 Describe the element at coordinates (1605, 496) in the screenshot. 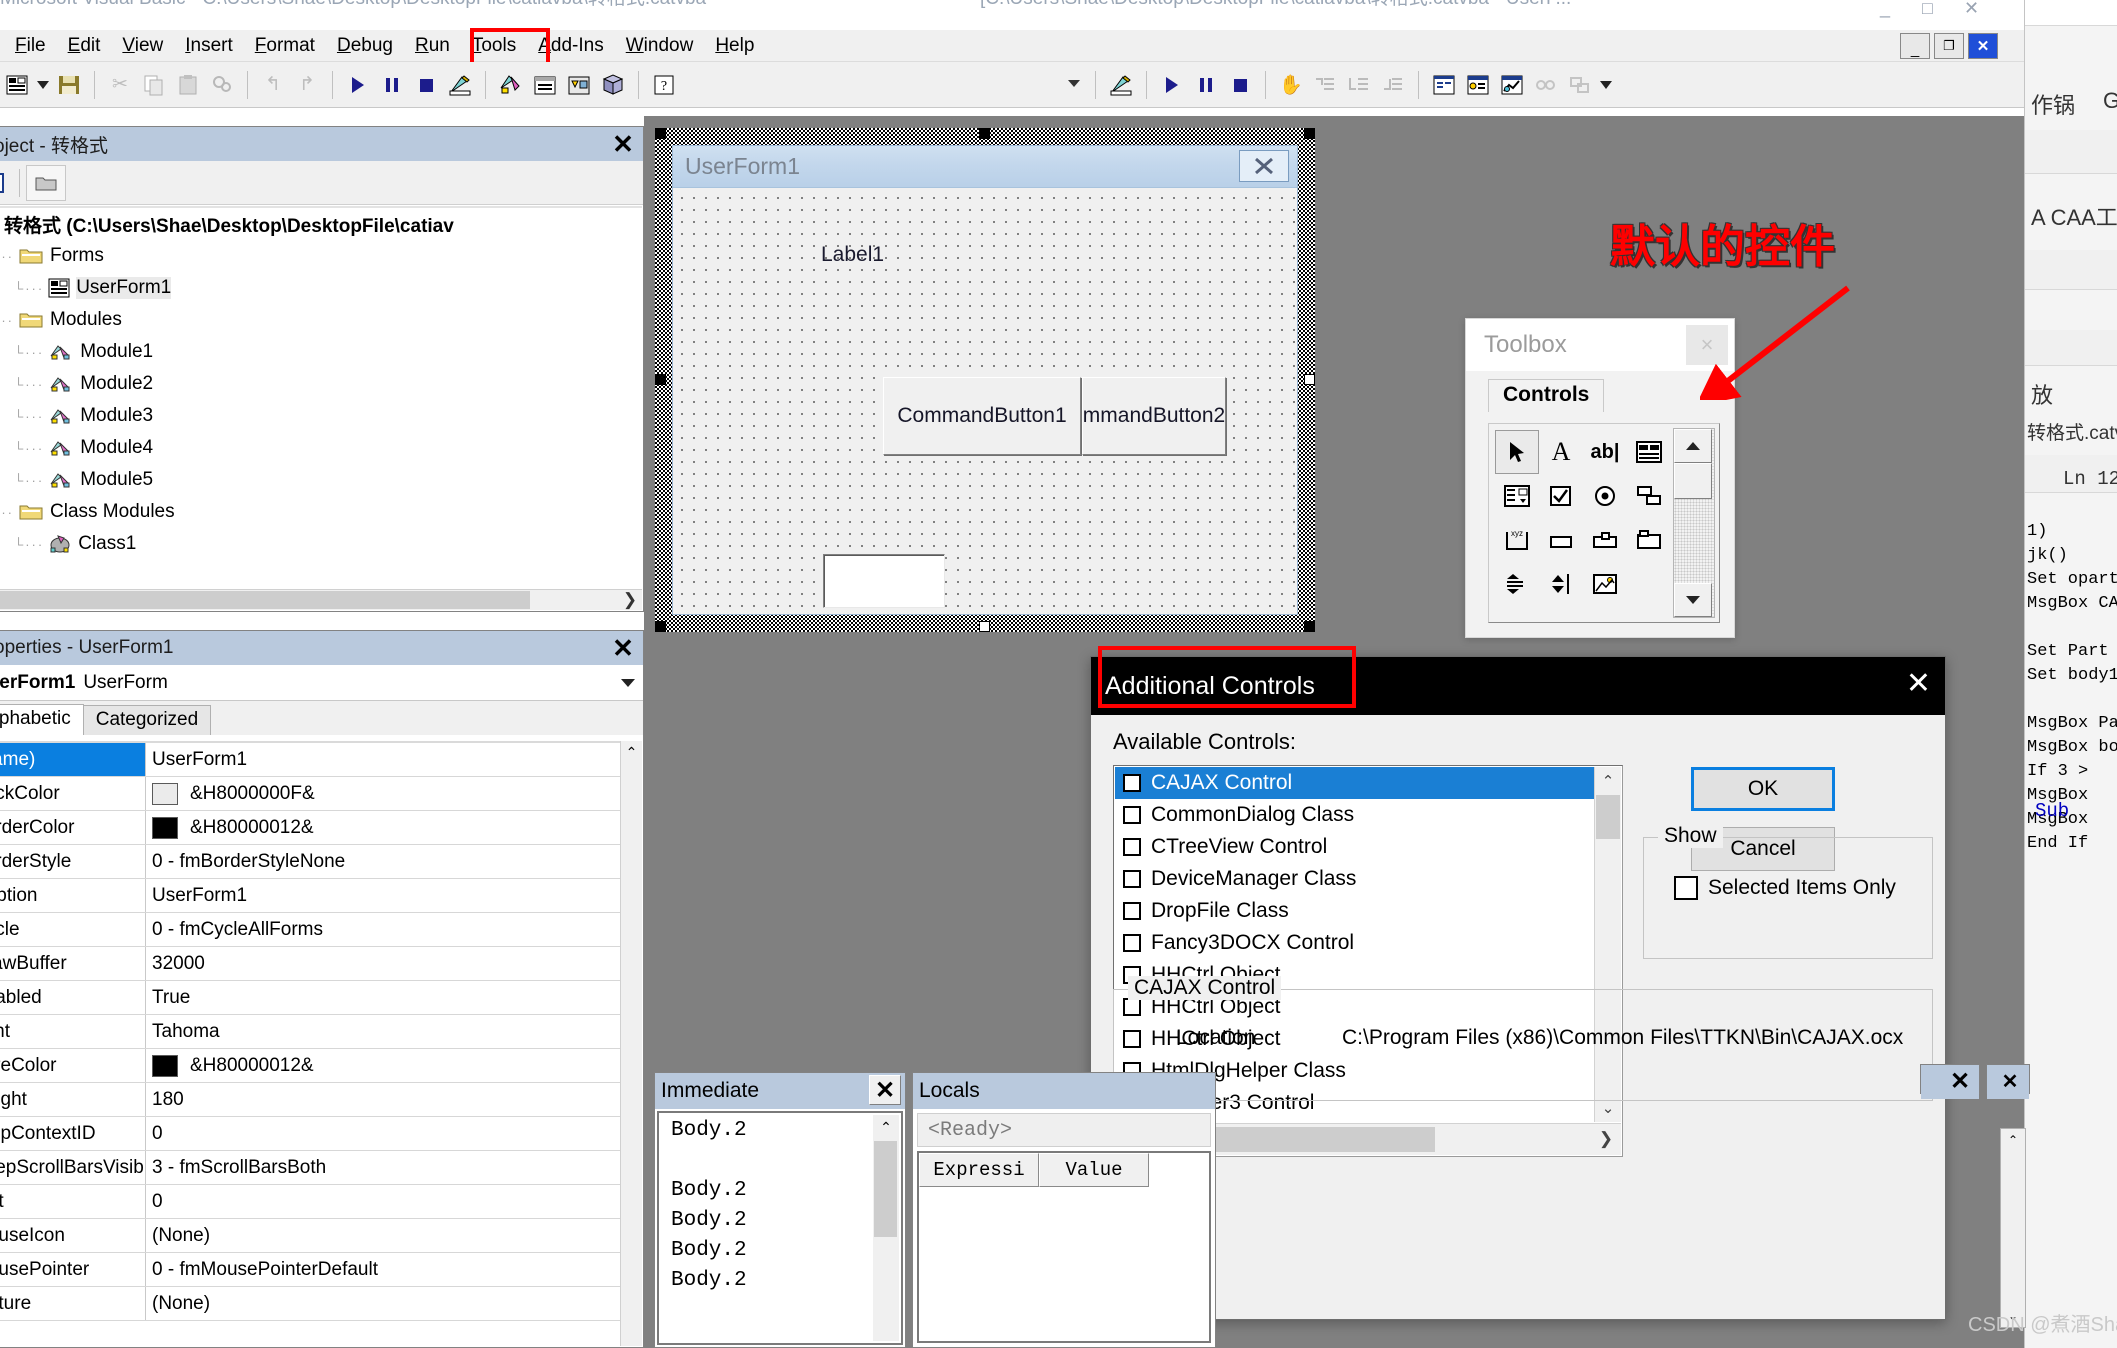

I see `optionbutton-icon` at that location.